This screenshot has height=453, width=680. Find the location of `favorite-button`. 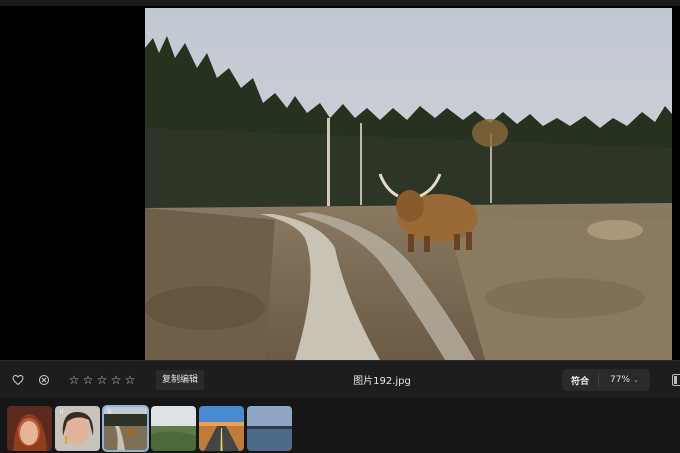

favorite-button is located at coordinates (18, 380).